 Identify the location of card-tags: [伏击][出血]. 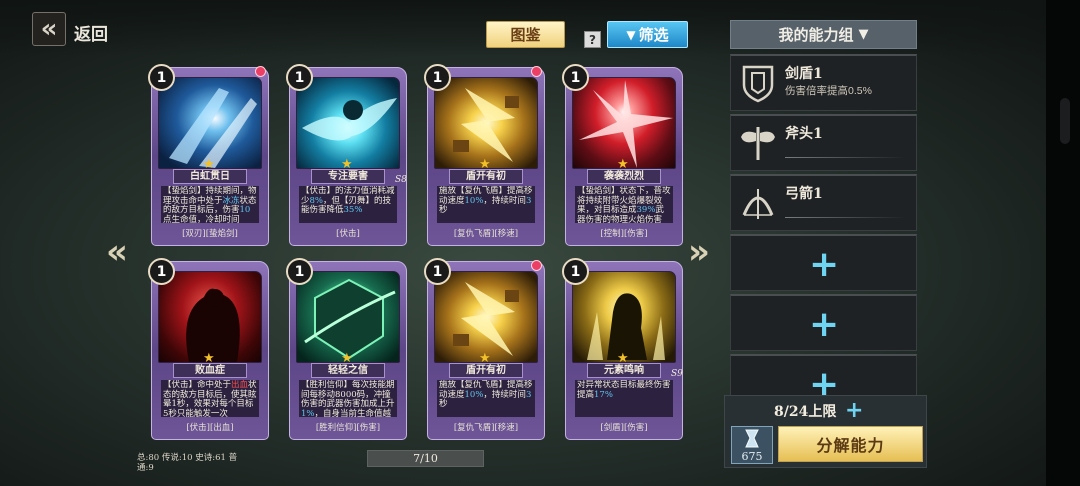
(210, 428).